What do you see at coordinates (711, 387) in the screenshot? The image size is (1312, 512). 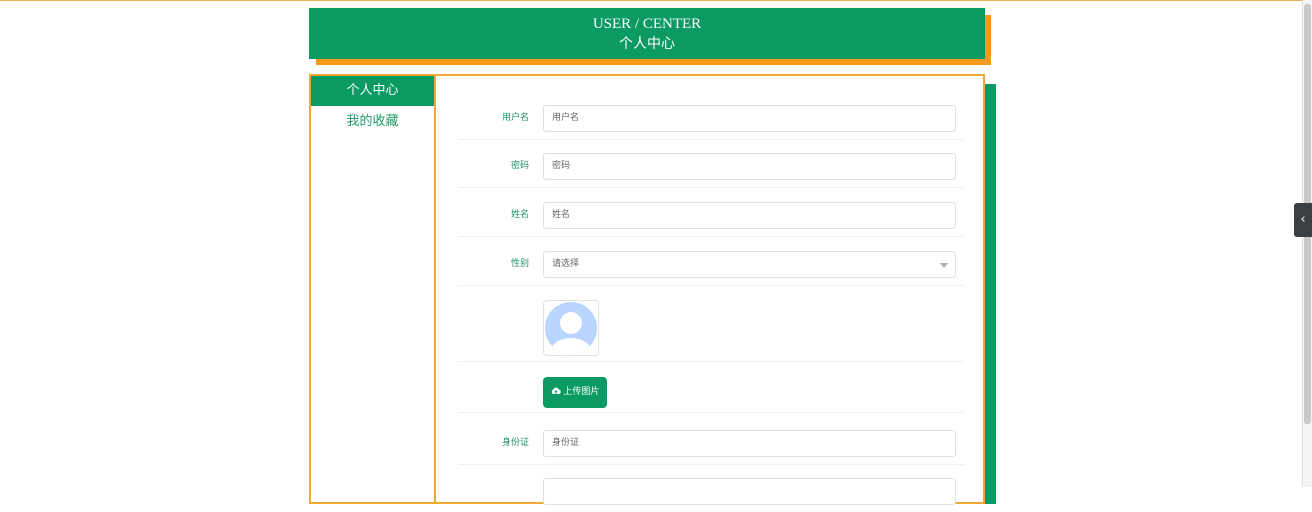 I see `form-row-upload: 上传图片` at bounding box center [711, 387].